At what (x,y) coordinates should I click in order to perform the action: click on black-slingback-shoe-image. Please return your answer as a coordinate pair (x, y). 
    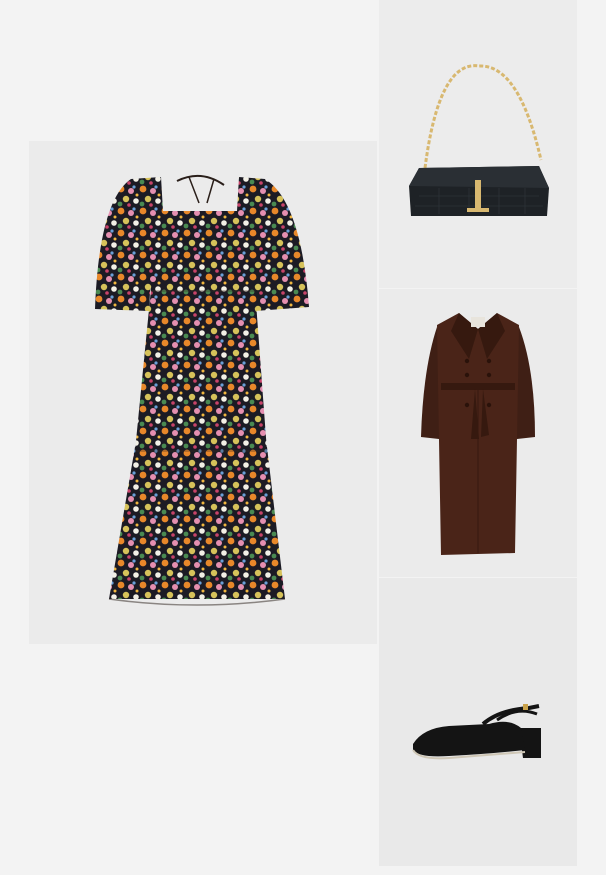
    Looking at the image, I should click on (476, 732).